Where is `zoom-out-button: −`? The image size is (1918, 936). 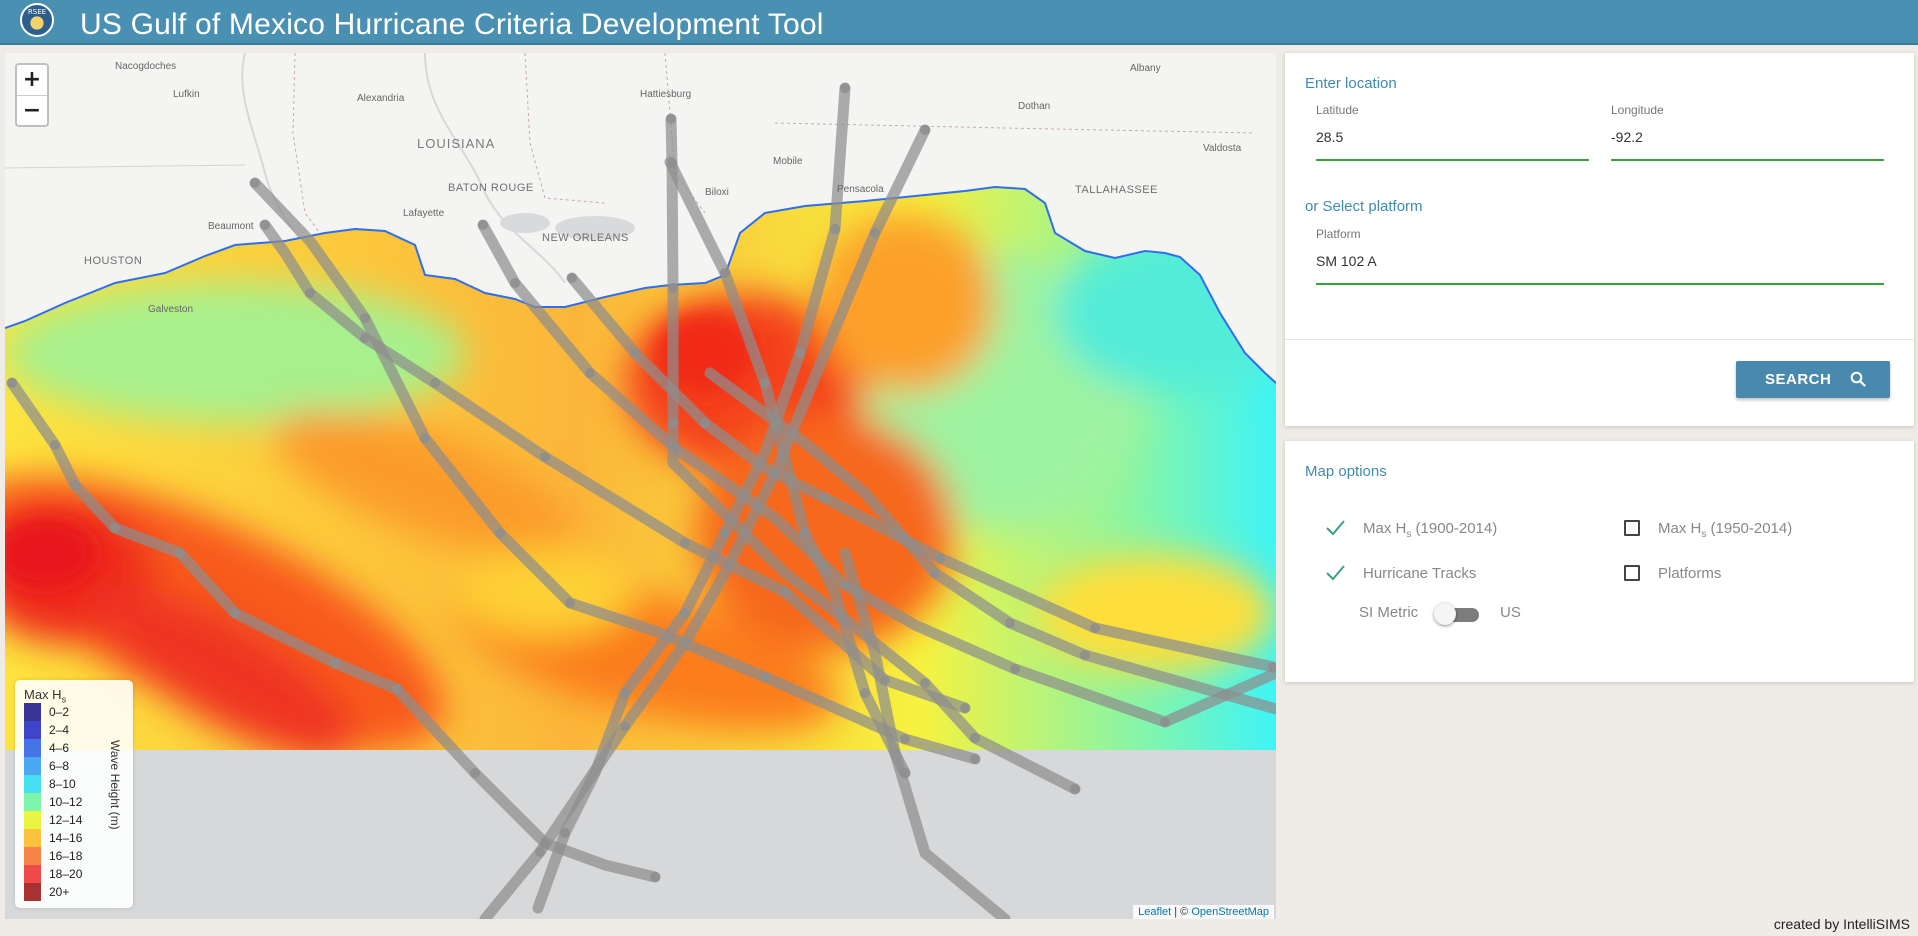
zoom-out-button: − is located at coordinates (32, 110).